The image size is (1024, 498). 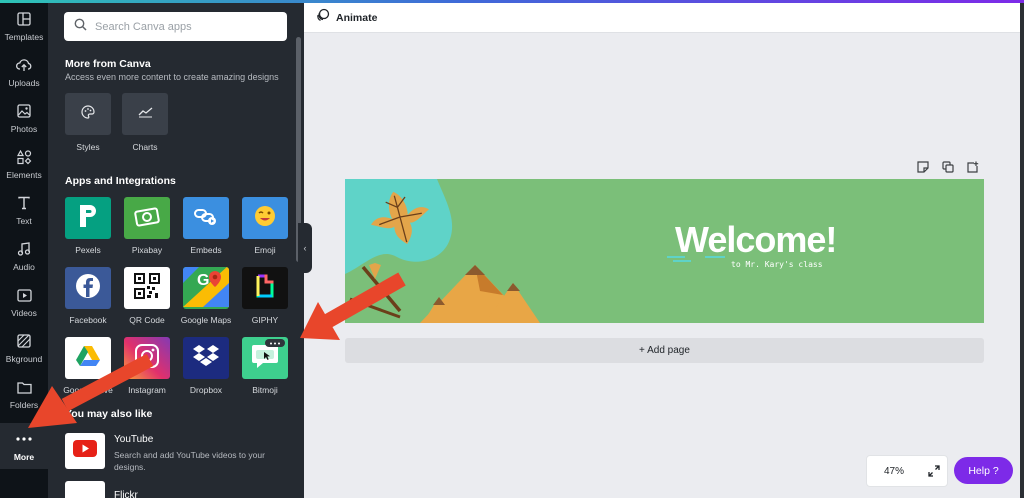 What do you see at coordinates (203, 280) in the screenshot?
I see `svg-text: G` at bounding box center [203, 280].